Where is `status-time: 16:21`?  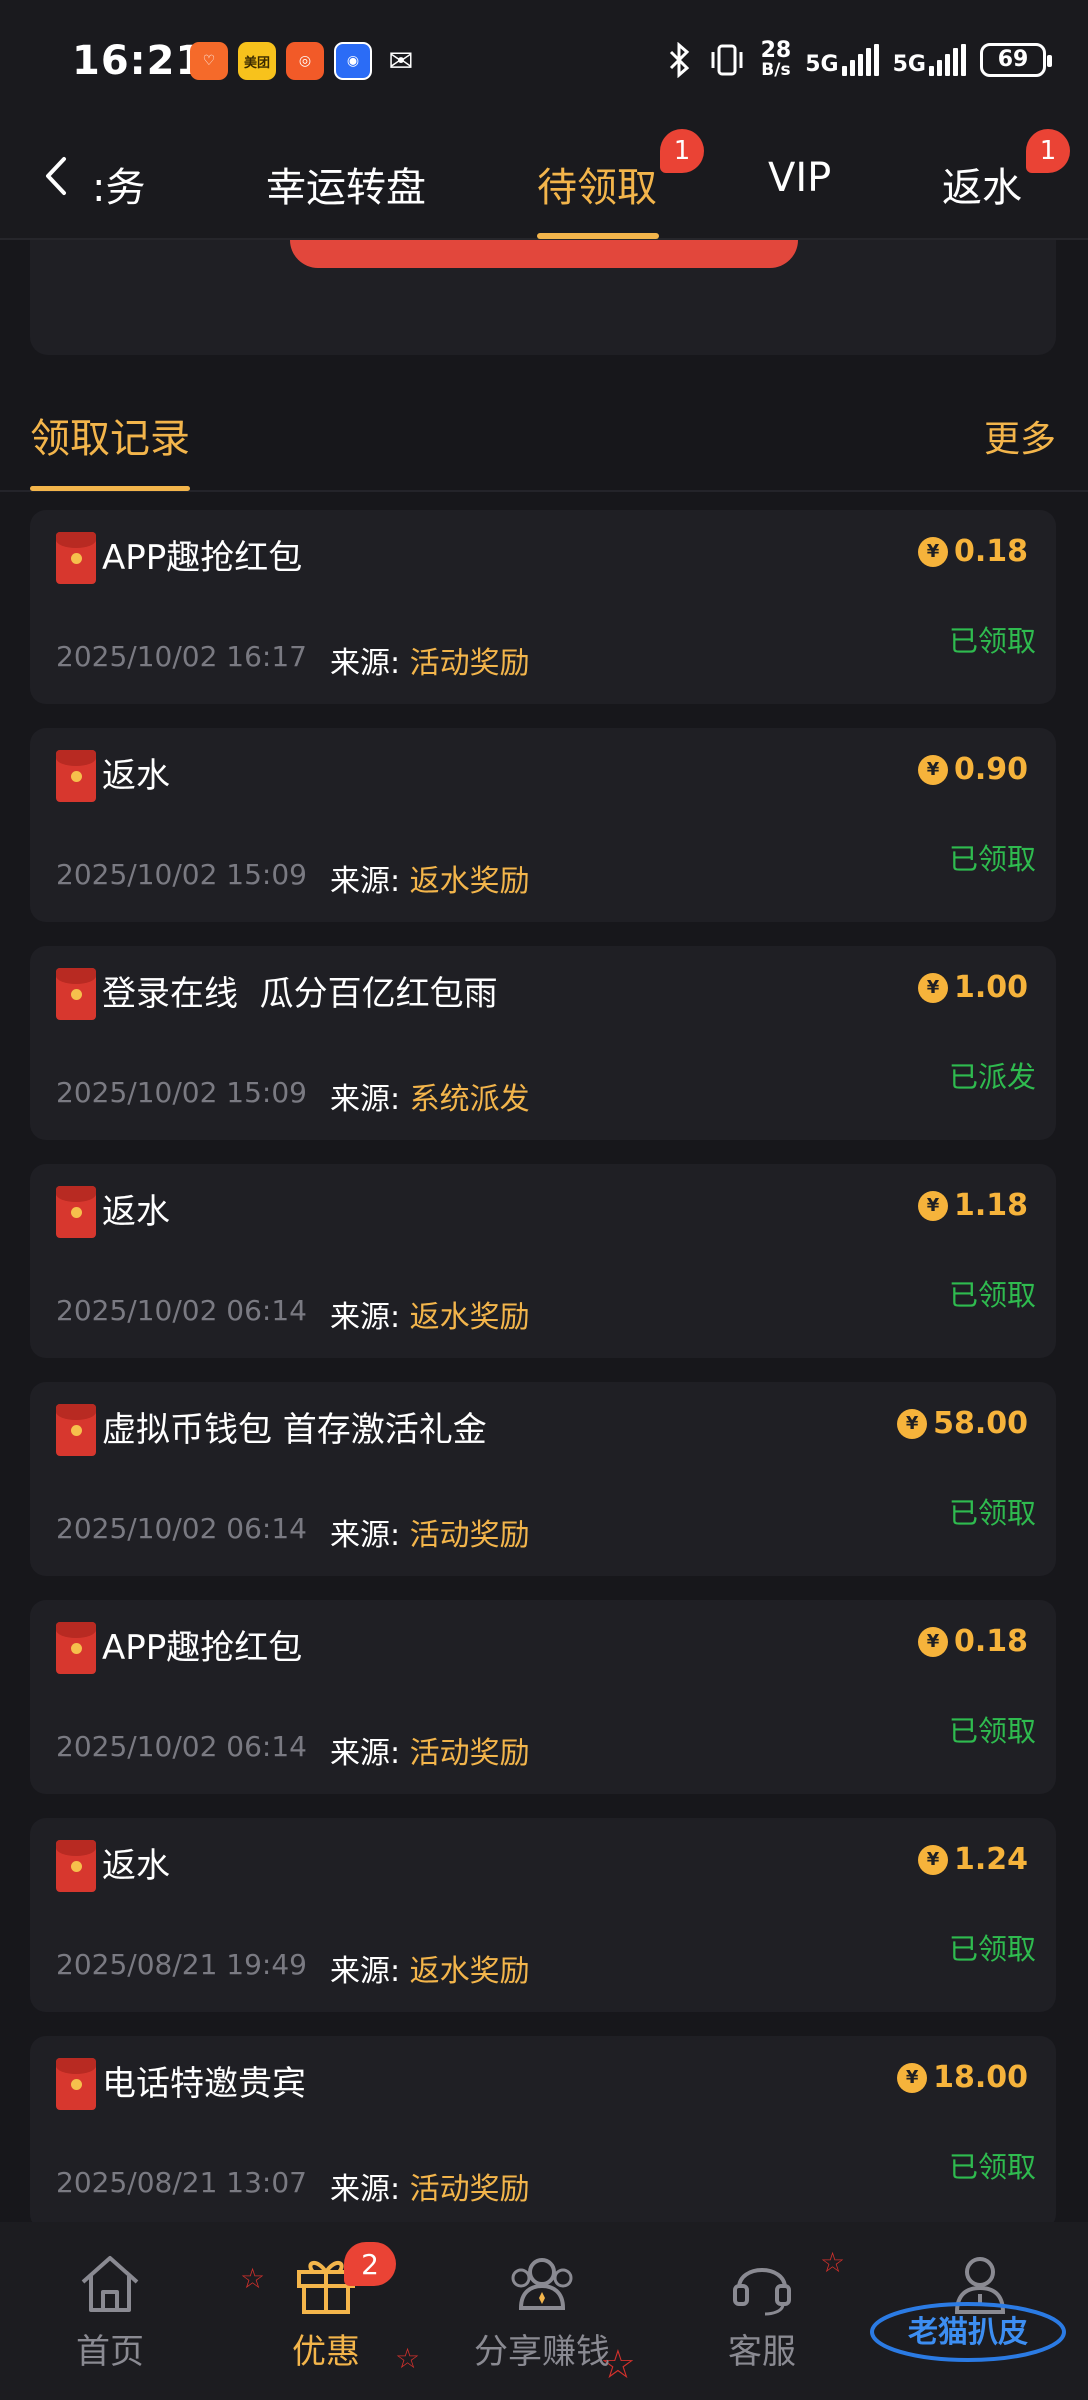
status-time: 16:21 is located at coordinates (138, 61).